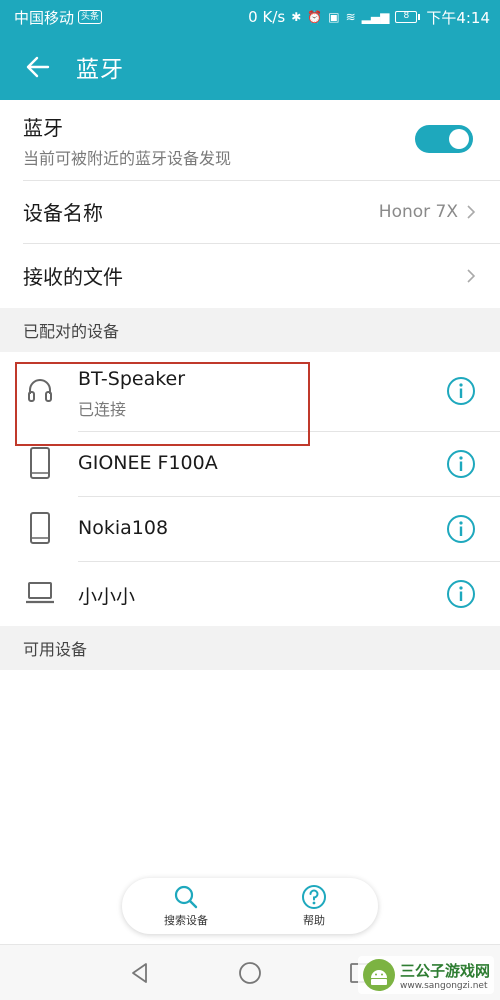 This screenshot has height=1000, width=500. Describe the element at coordinates (459, 139) in the screenshot. I see `switch-knob` at that location.